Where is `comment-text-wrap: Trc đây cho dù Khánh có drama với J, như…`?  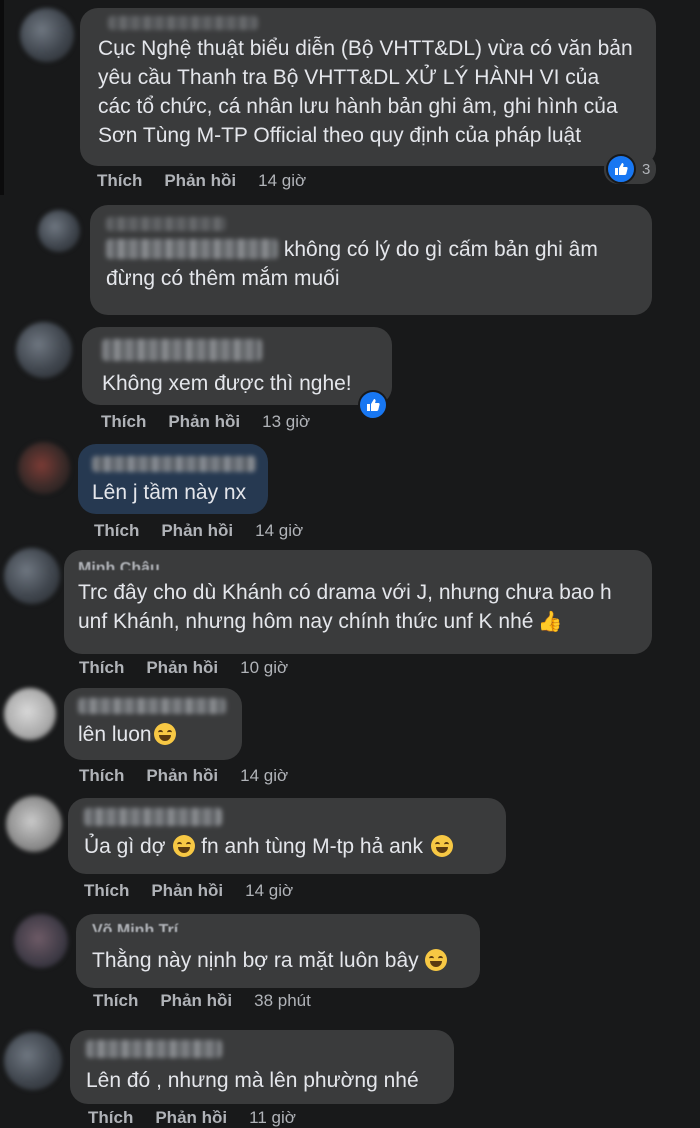
comment-text-wrap: Trc đây cho dù Khánh có drama với J, như… is located at coordinates (357, 607).